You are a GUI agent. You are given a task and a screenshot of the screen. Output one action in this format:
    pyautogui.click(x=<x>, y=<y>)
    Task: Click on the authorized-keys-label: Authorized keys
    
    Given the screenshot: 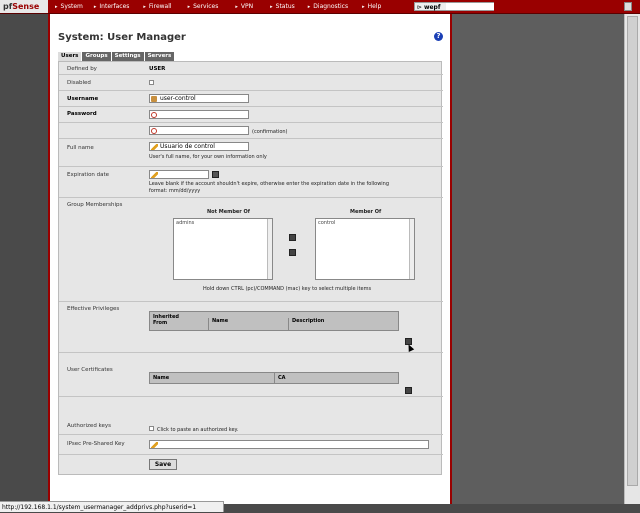 What is the action you would take?
    pyautogui.click(x=89, y=426)
    